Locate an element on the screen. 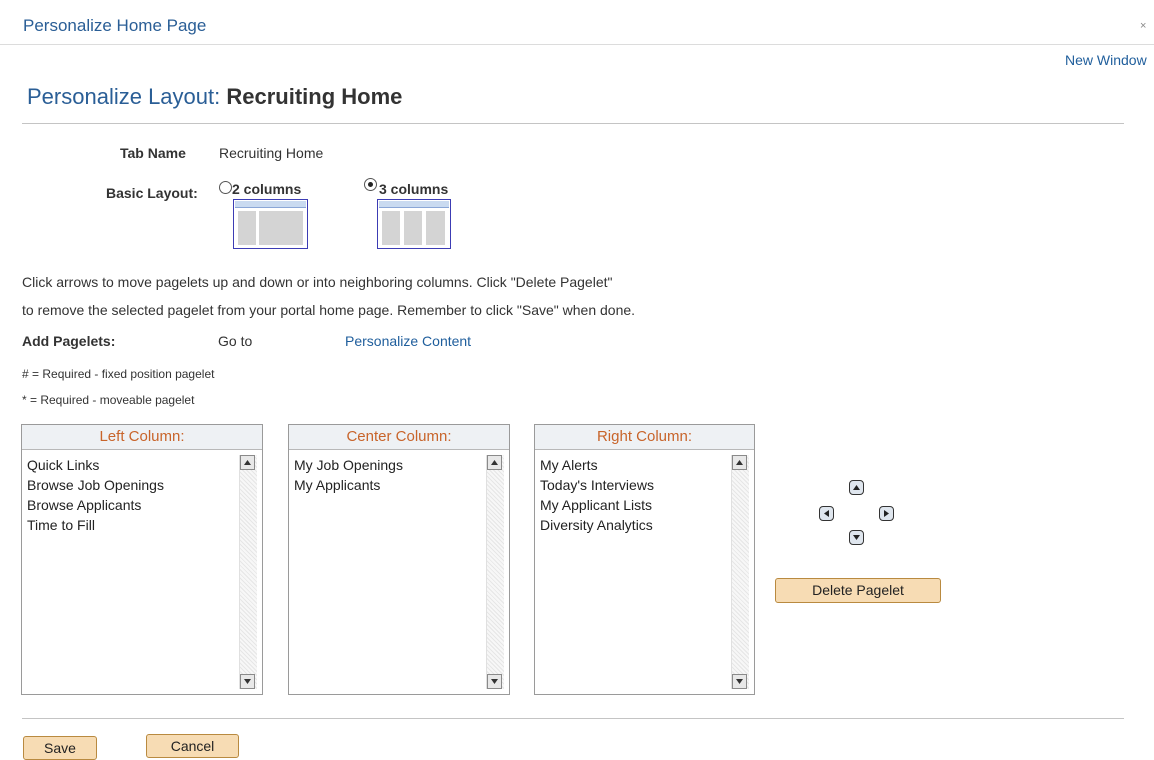 This screenshot has height=760, width=1154. new-window-link: New Window is located at coordinates (1106, 60).